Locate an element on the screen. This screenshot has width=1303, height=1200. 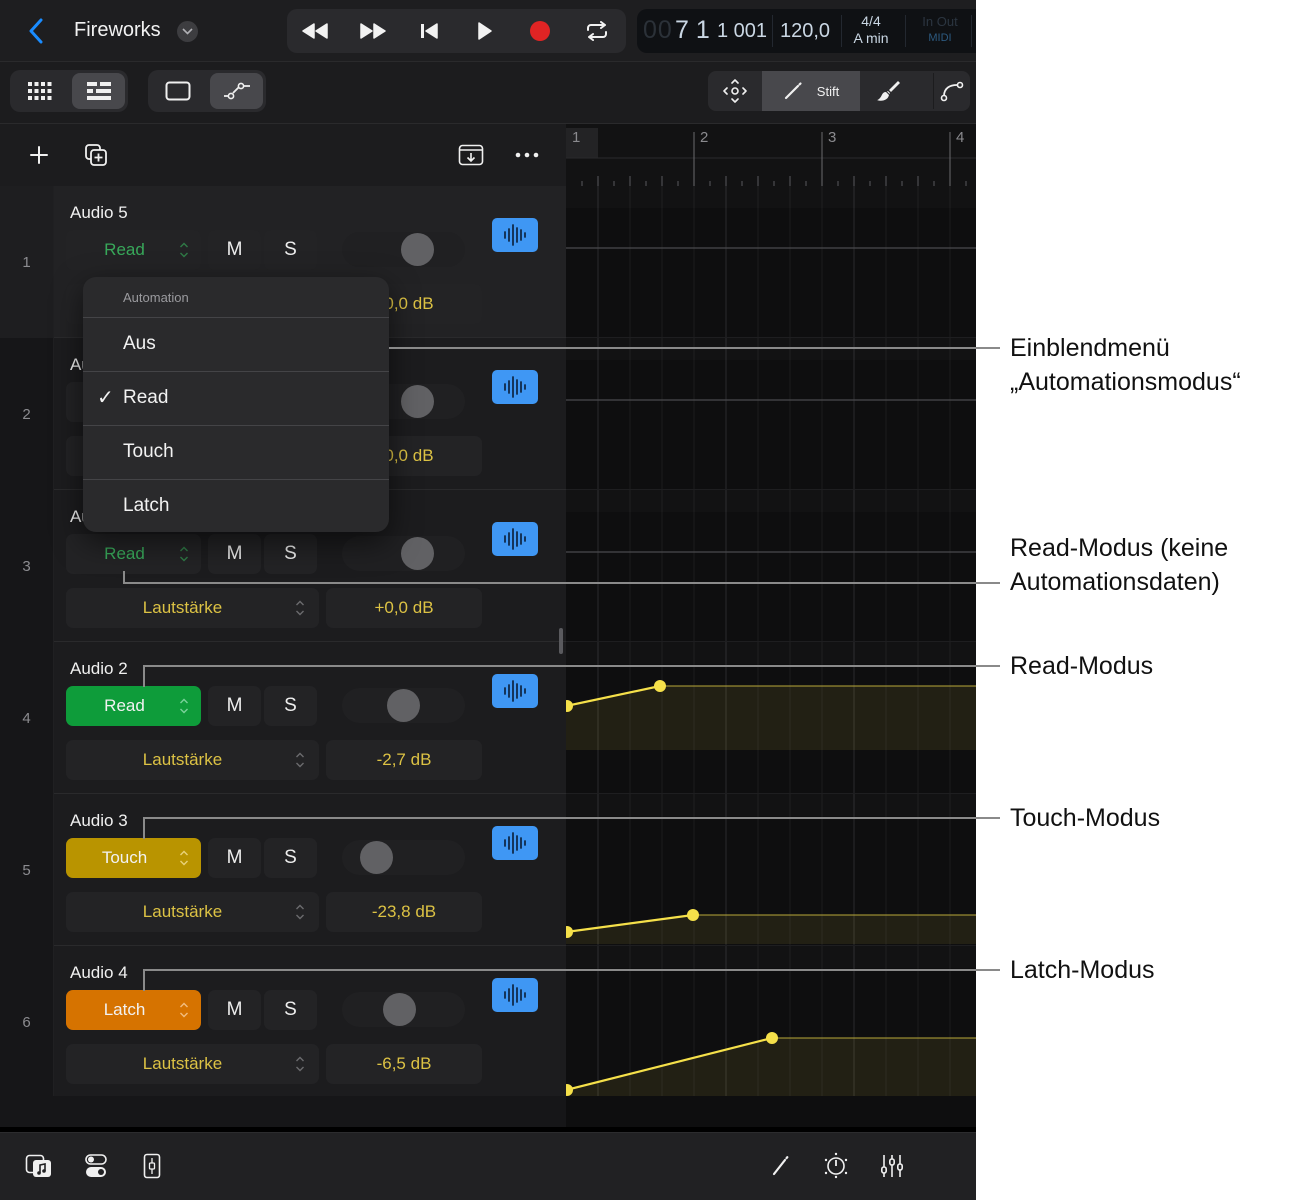
lcd-divider is located at coordinates (905, 31).